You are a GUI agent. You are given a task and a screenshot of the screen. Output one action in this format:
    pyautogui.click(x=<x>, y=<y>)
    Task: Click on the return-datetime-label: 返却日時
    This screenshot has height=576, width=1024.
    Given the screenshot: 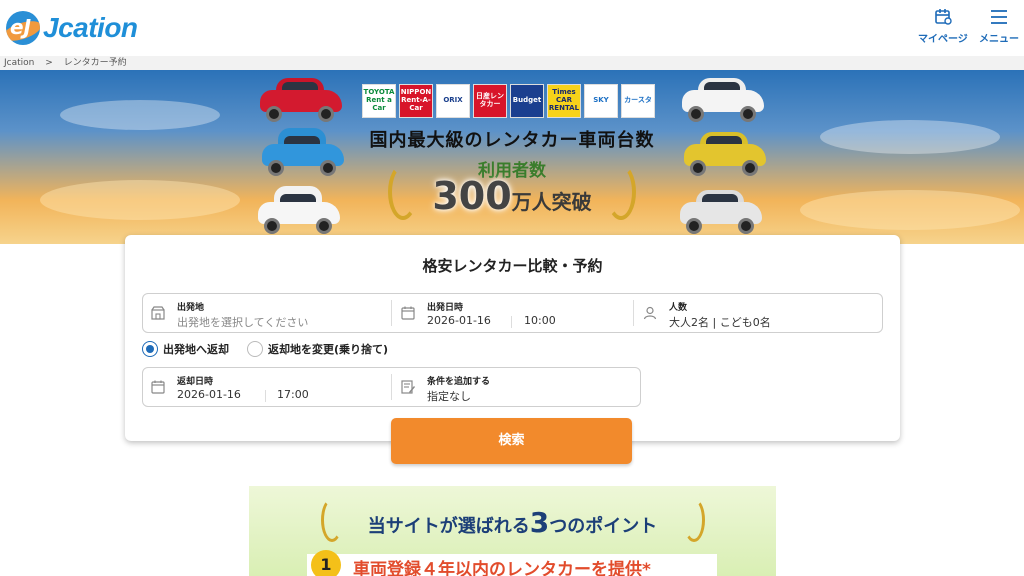 What is the action you would take?
    pyautogui.click(x=195, y=382)
    